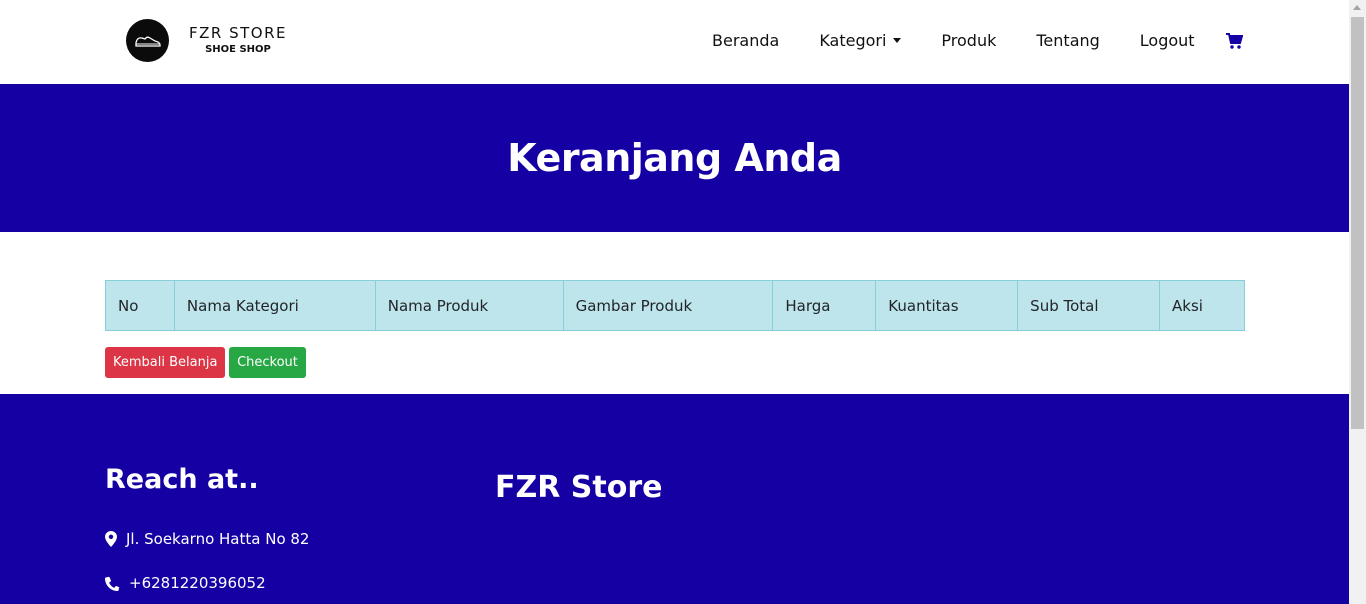  What do you see at coordinates (668, 305) in the screenshot?
I see `column-header-gambar-produk: Gambar Produk` at bounding box center [668, 305].